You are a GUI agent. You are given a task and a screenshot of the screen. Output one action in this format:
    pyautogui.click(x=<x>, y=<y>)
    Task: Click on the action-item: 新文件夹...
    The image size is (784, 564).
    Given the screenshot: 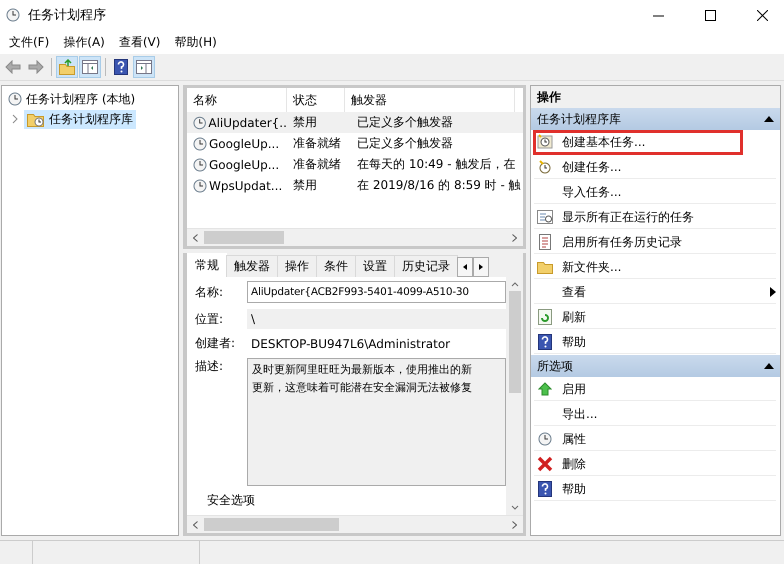 What is the action you would take?
    pyautogui.click(x=655, y=267)
    